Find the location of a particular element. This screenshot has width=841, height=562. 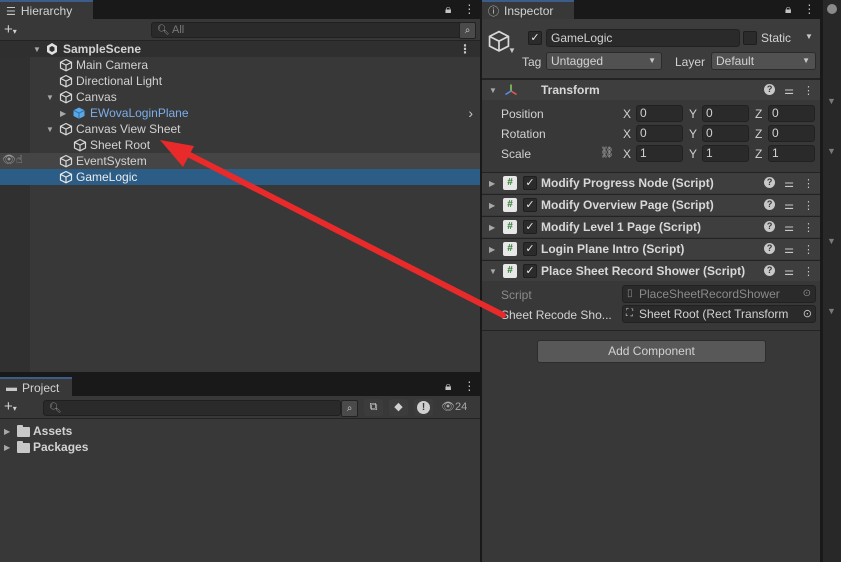

project-search-input: 🔍︎ is located at coordinates (192, 408).